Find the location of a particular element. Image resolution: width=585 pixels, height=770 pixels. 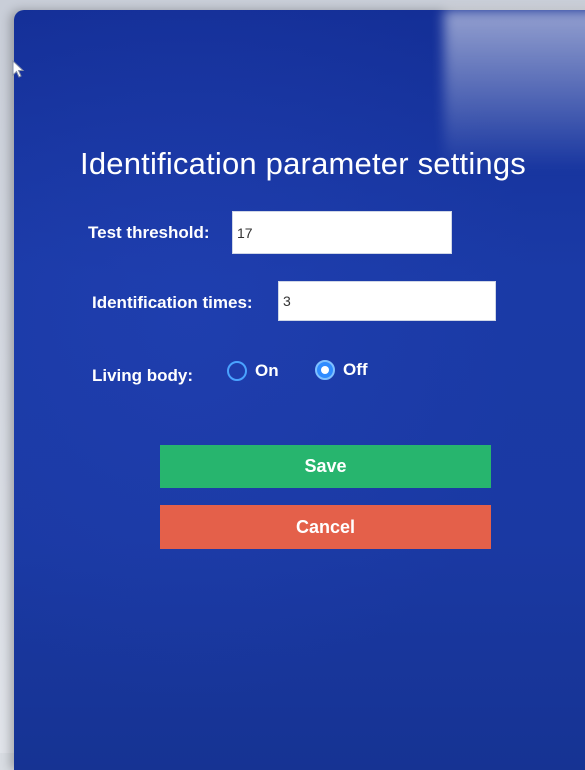

radio-off-label: Off is located at coordinates (355, 369).